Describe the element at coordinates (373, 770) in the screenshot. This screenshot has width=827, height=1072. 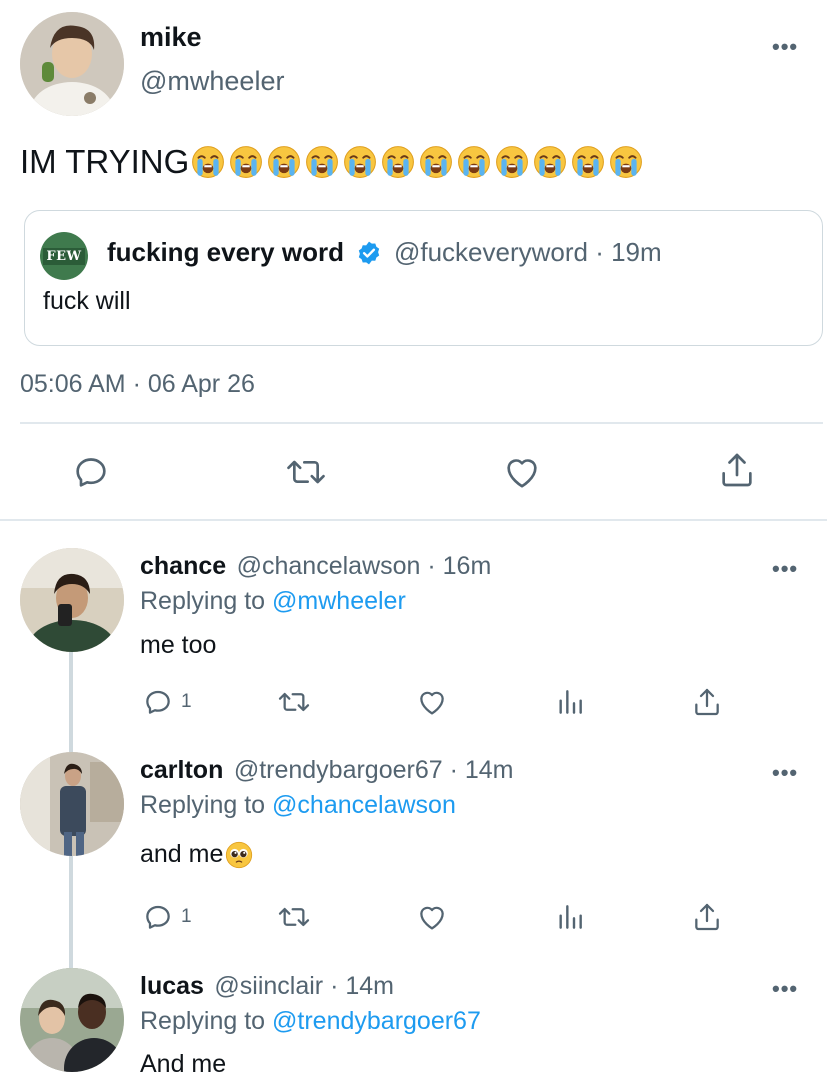
I see `reply-handle-time: @trendybargoer67 · 14m` at that location.